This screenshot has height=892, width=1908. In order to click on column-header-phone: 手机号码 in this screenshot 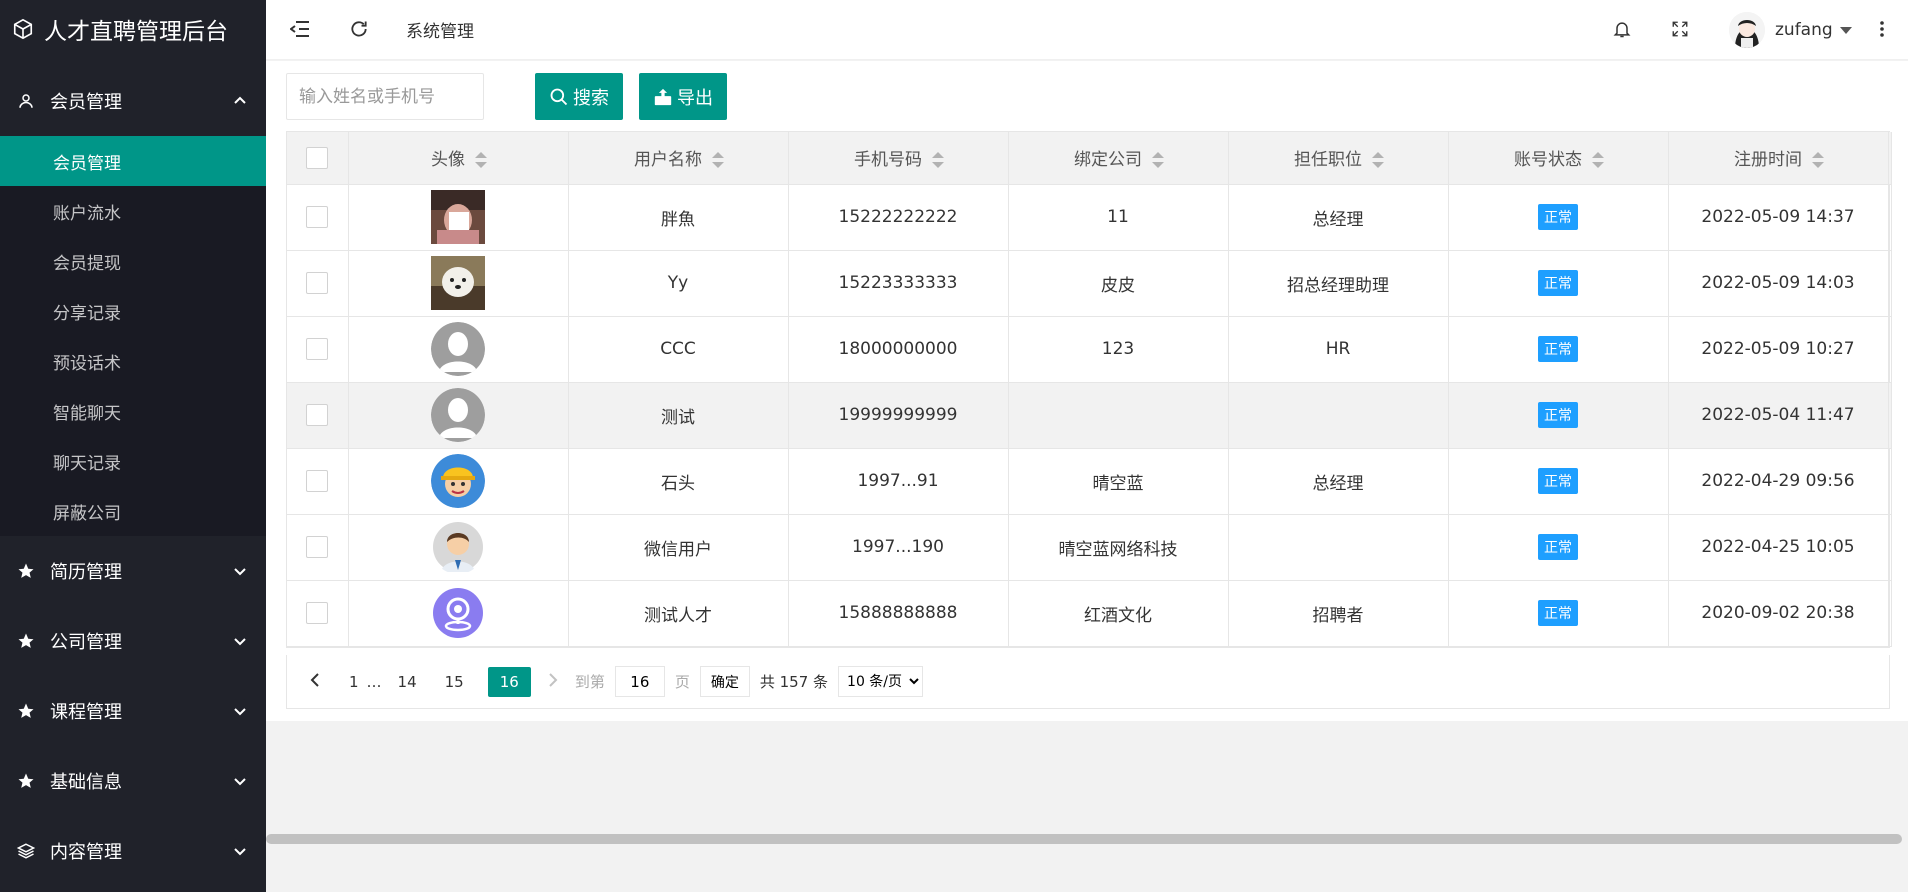, I will do `click(898, 158)`.